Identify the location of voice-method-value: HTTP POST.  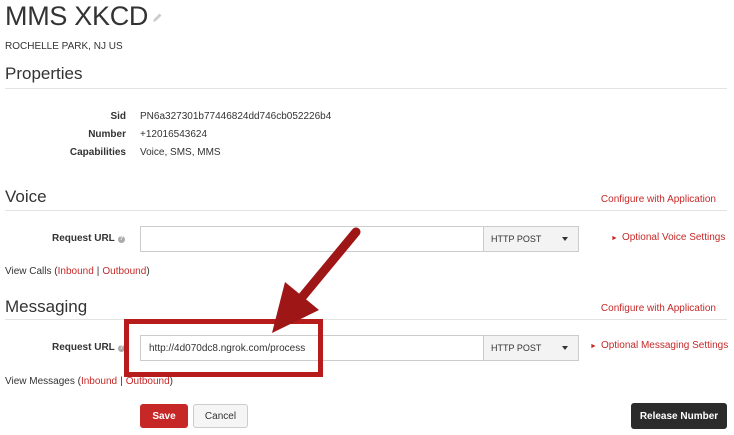
(516, 239).